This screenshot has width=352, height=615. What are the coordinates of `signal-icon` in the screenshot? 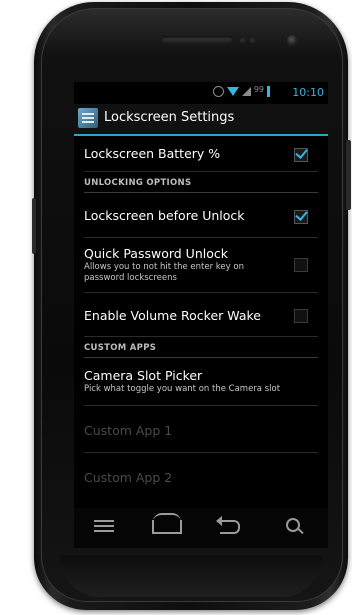 It's located at (246, 91).